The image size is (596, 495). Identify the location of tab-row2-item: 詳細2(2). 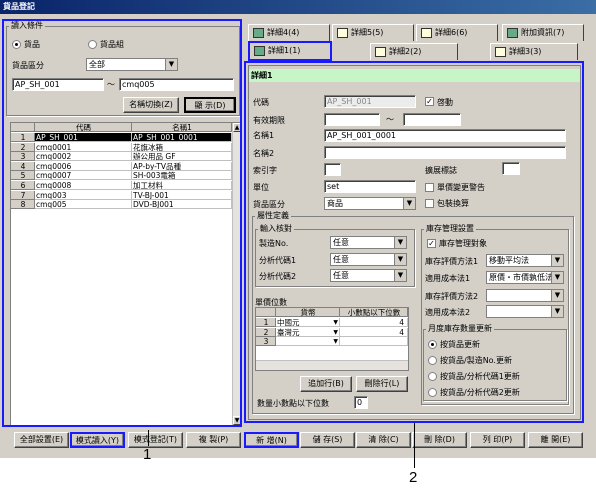
(414, 51).